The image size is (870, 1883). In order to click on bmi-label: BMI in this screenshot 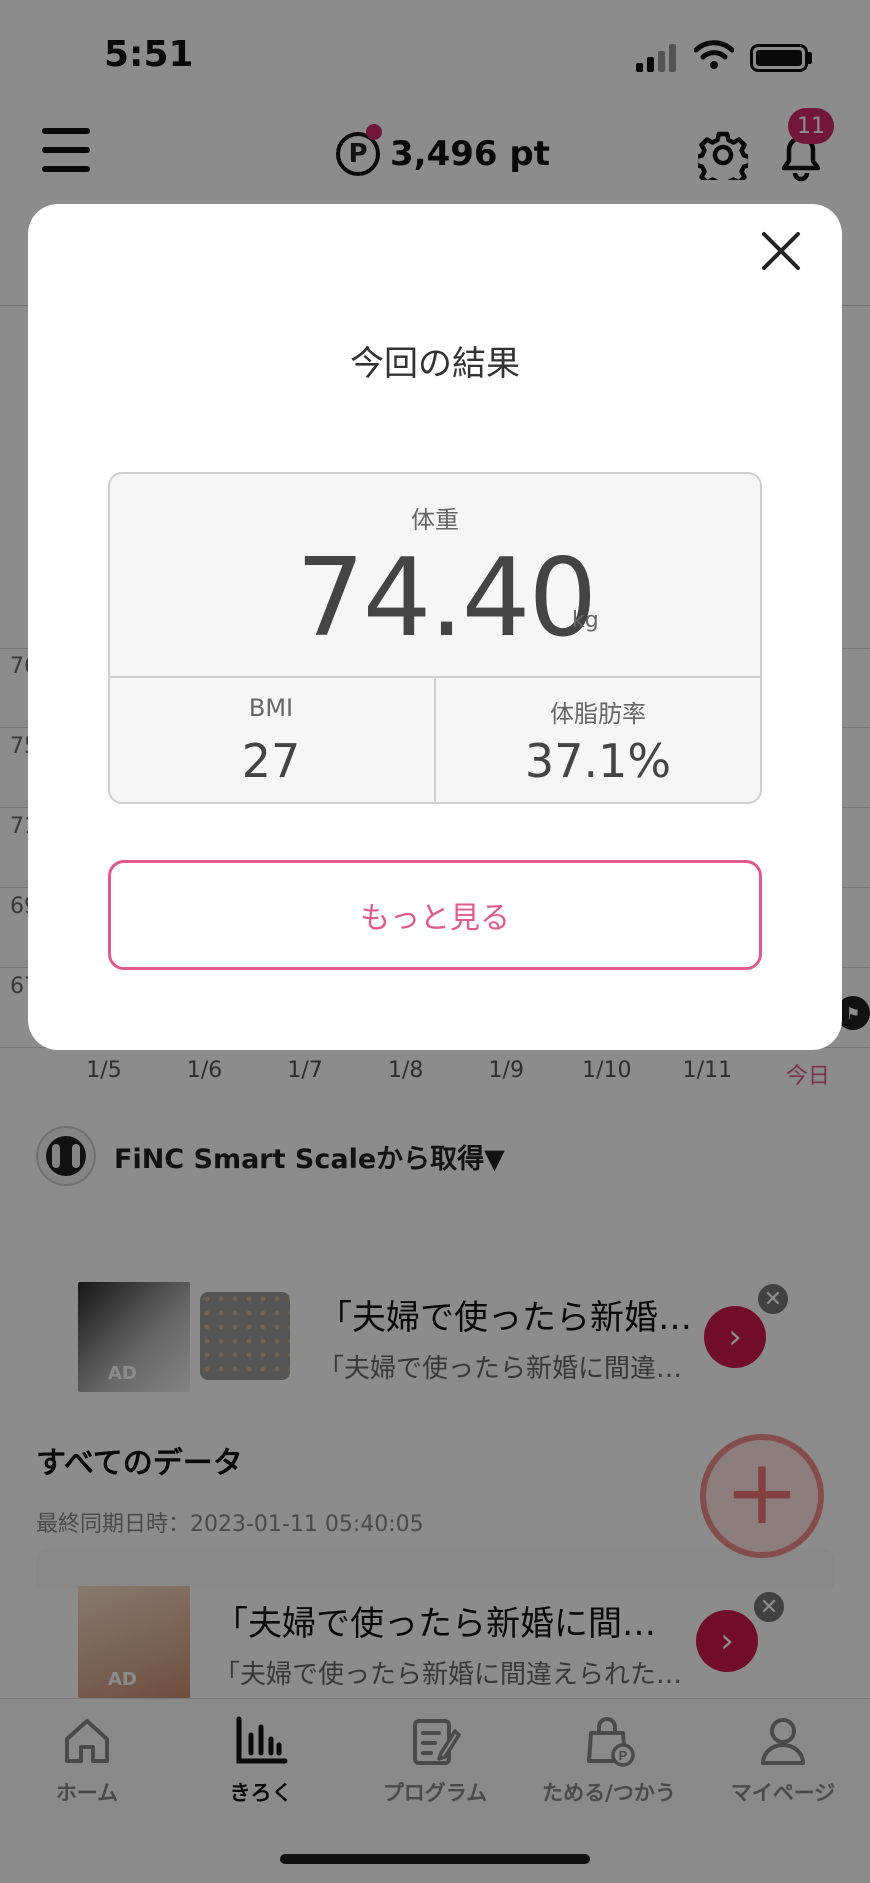, I will do `click(271, 708)`.